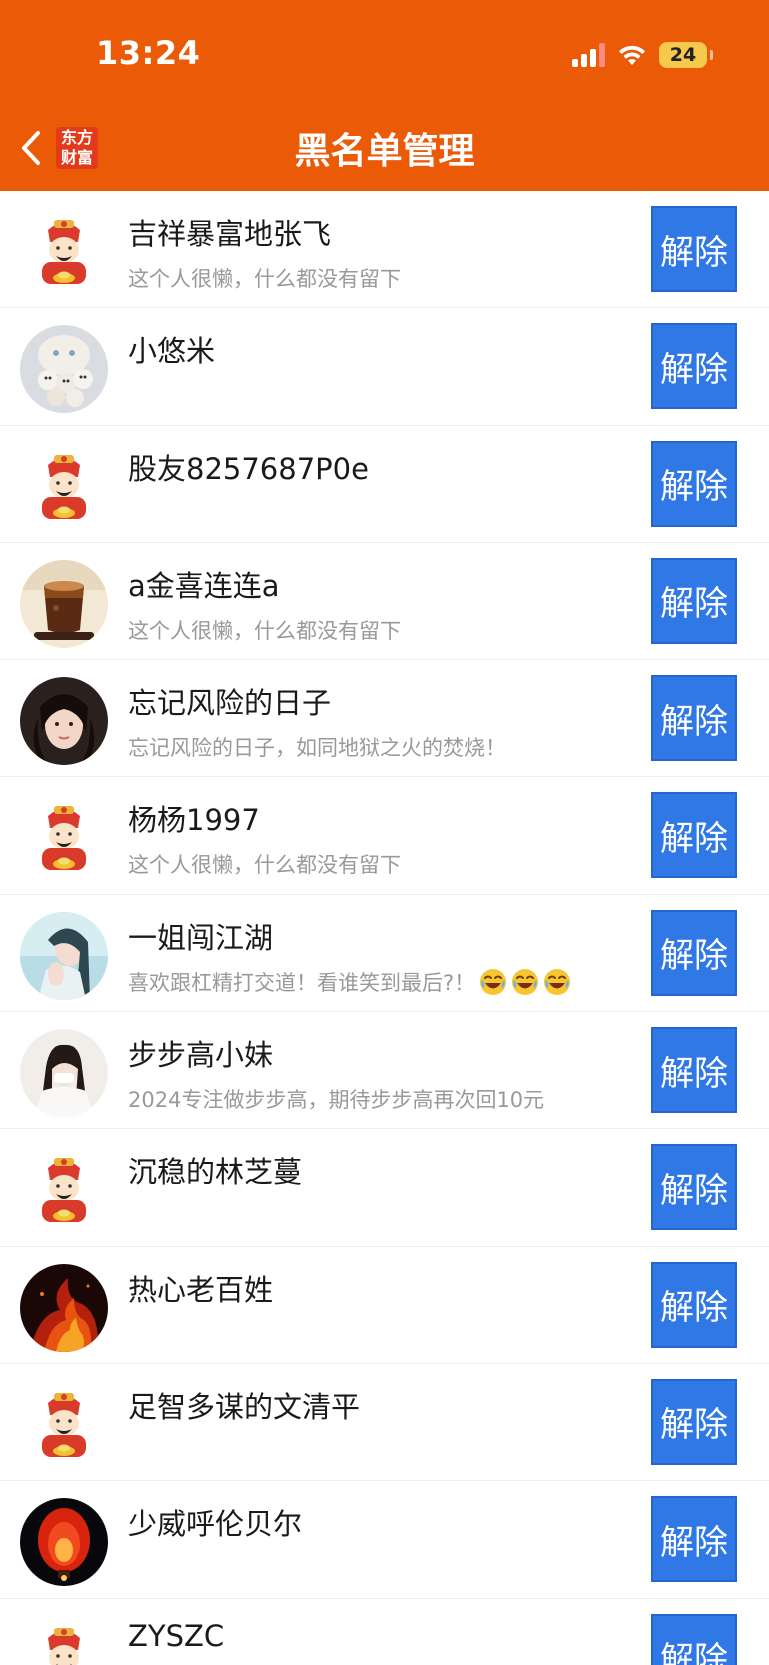  Describe the element at coordinates (244, 1406) in the screenshot. I see `user-name: 足智多谋的文清平` at that location.